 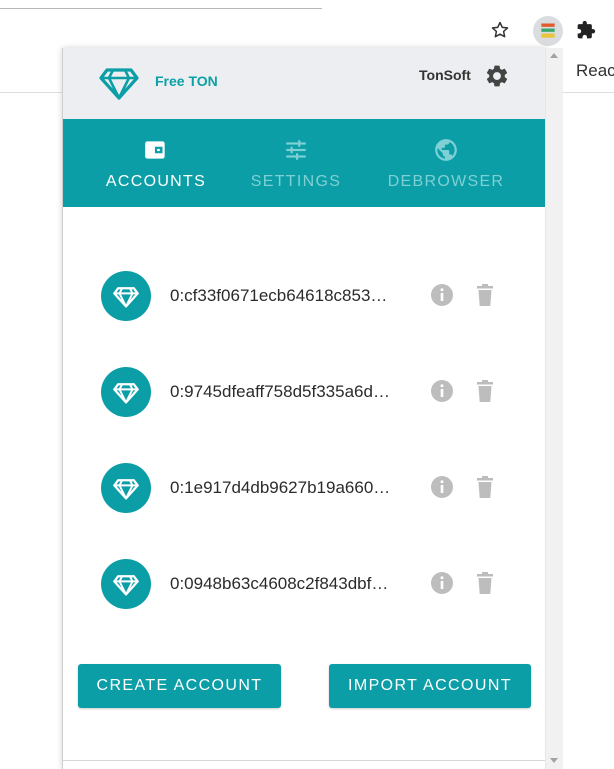 I want to click on create-account-button: CREATE ACCOUNT, so click(x=179, y=686).